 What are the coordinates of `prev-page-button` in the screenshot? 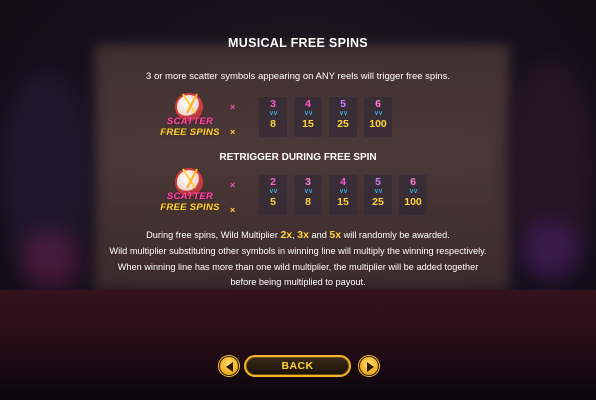 It's located at (229, 366).